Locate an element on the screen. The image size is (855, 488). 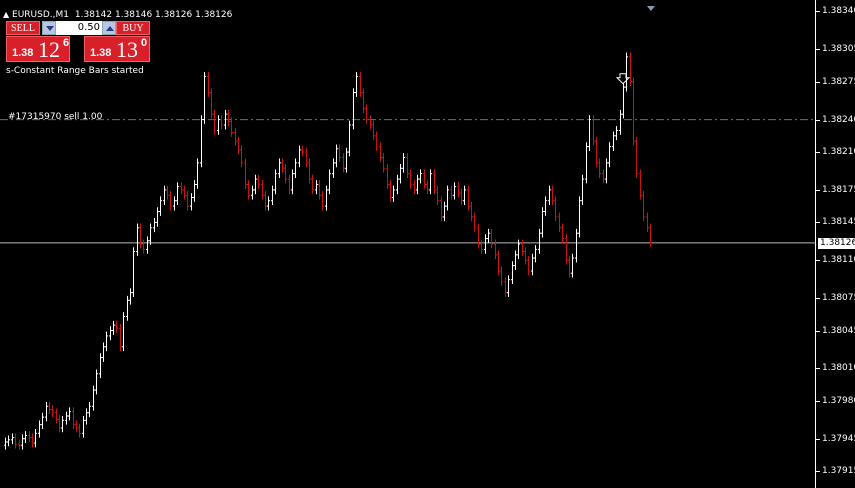
chart-shift-icon is located at coordinates (651, 8).